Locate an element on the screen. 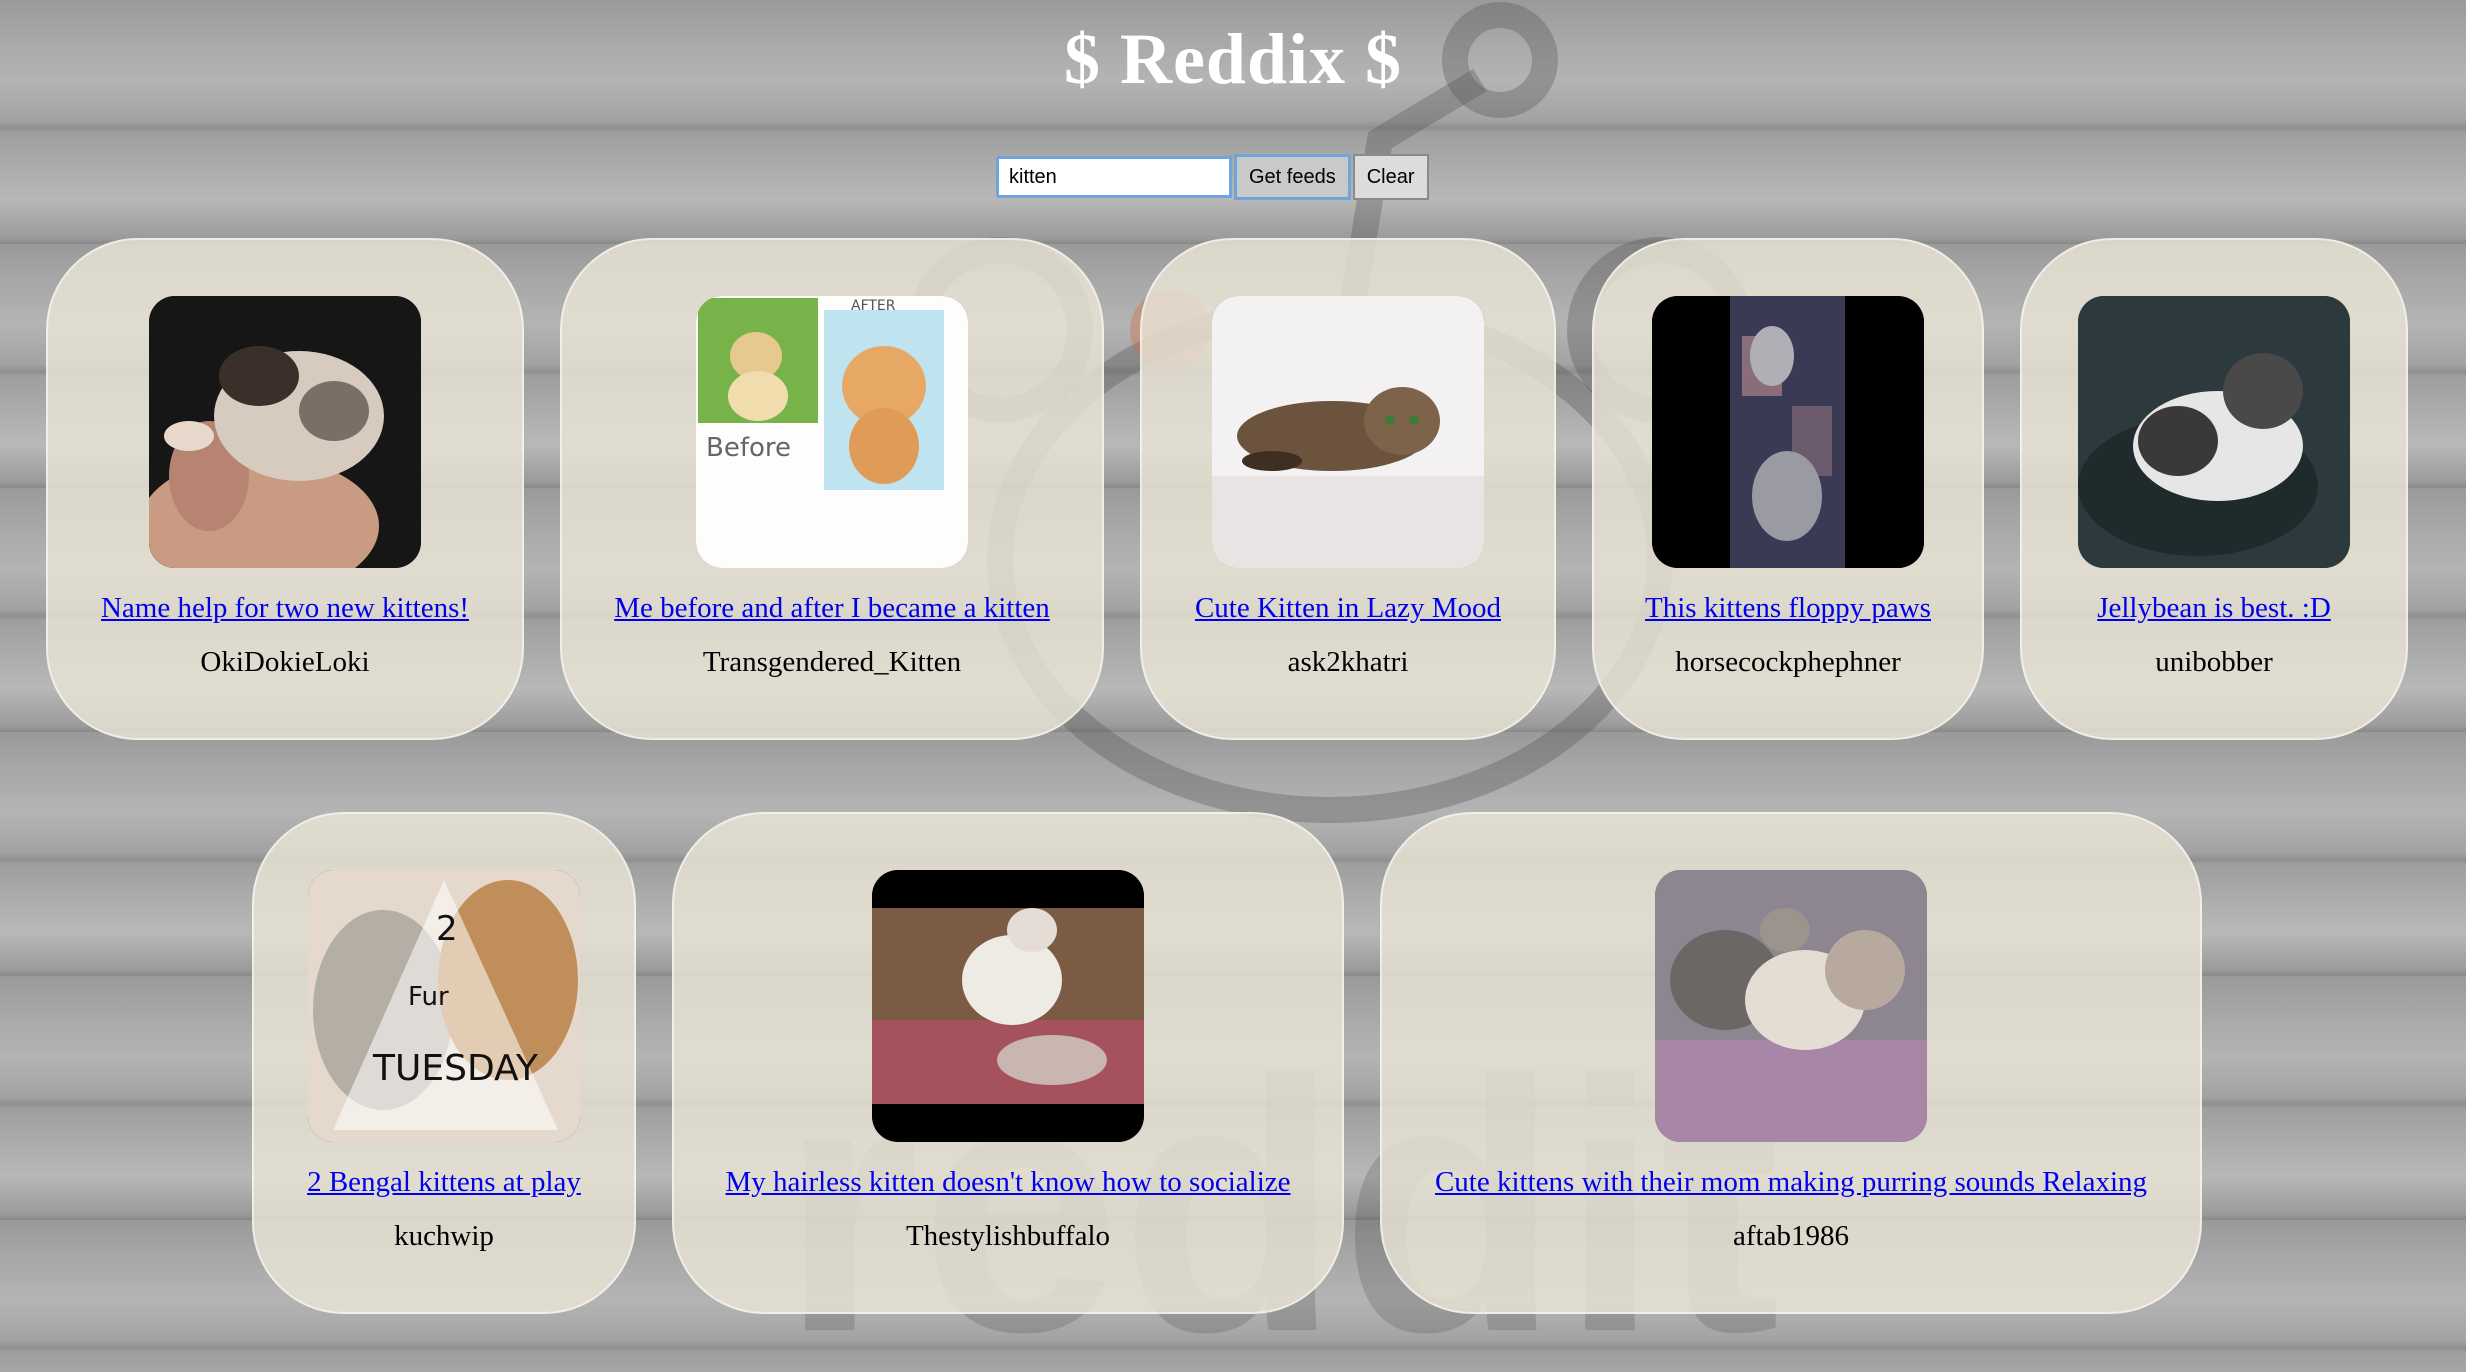  thumb-before-text: Before is located at coordinates (748, 448).